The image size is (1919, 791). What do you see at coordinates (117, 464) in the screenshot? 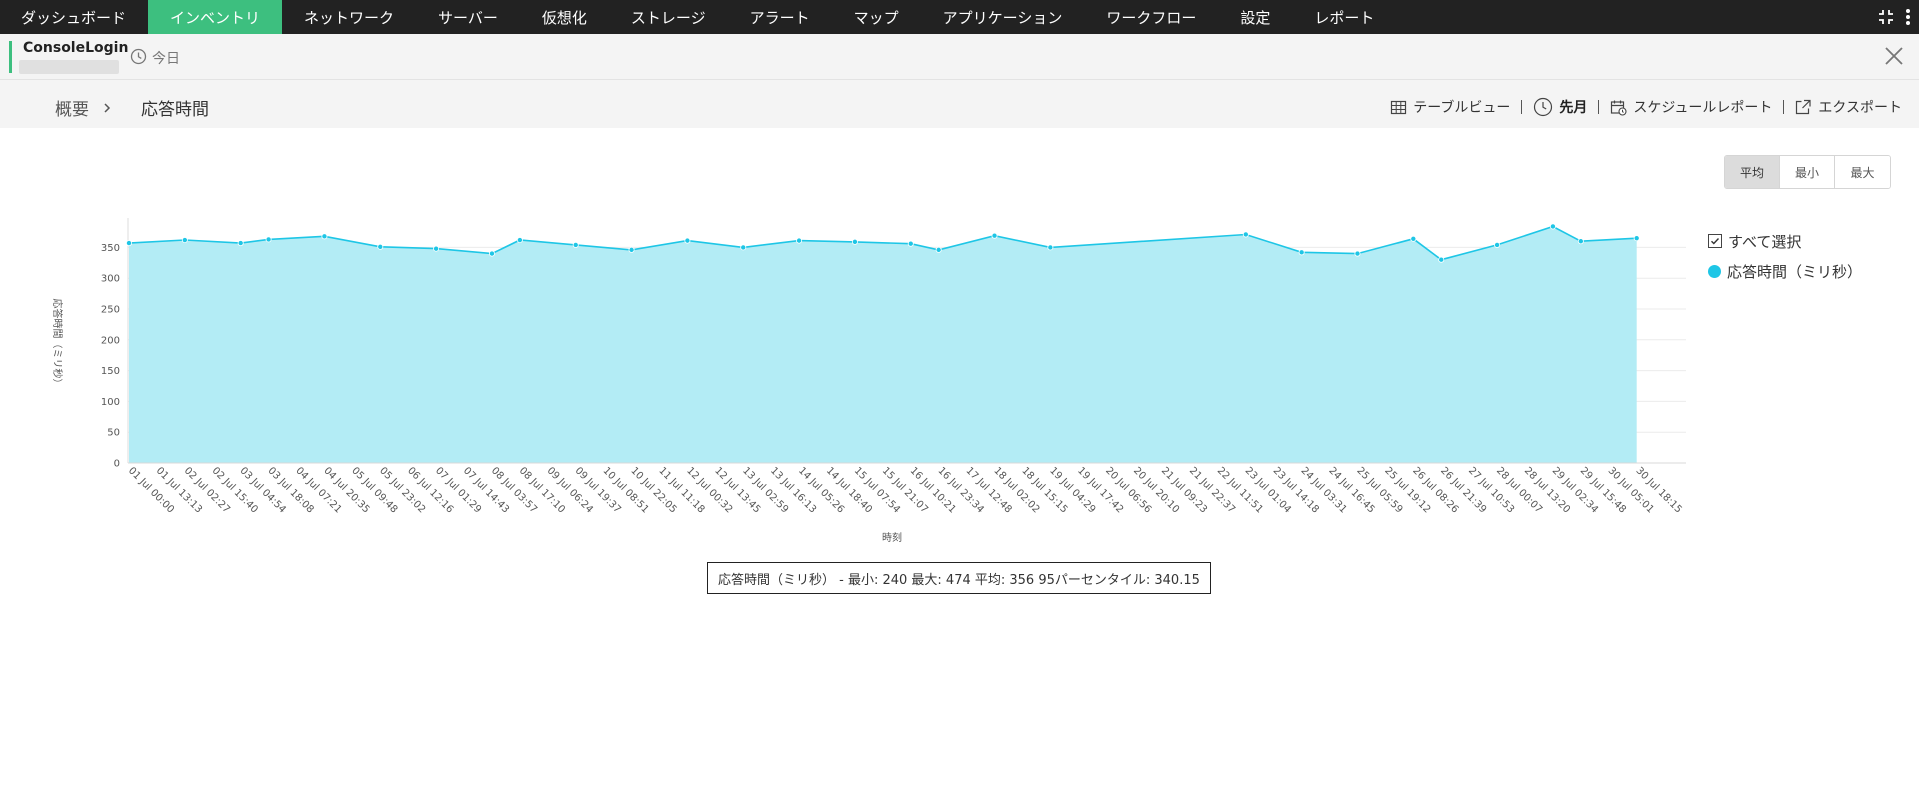
I see `y-tick-label: 0` at bounding box center [117, 464].